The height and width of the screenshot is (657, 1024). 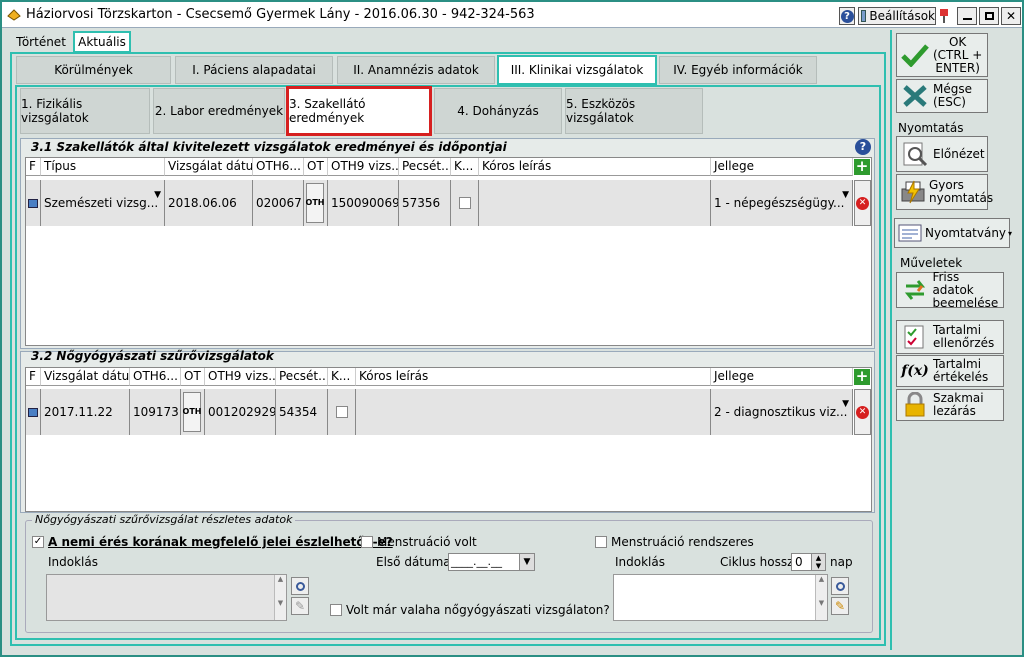 I want to click on pin-icon, so click(x=944, y=16).